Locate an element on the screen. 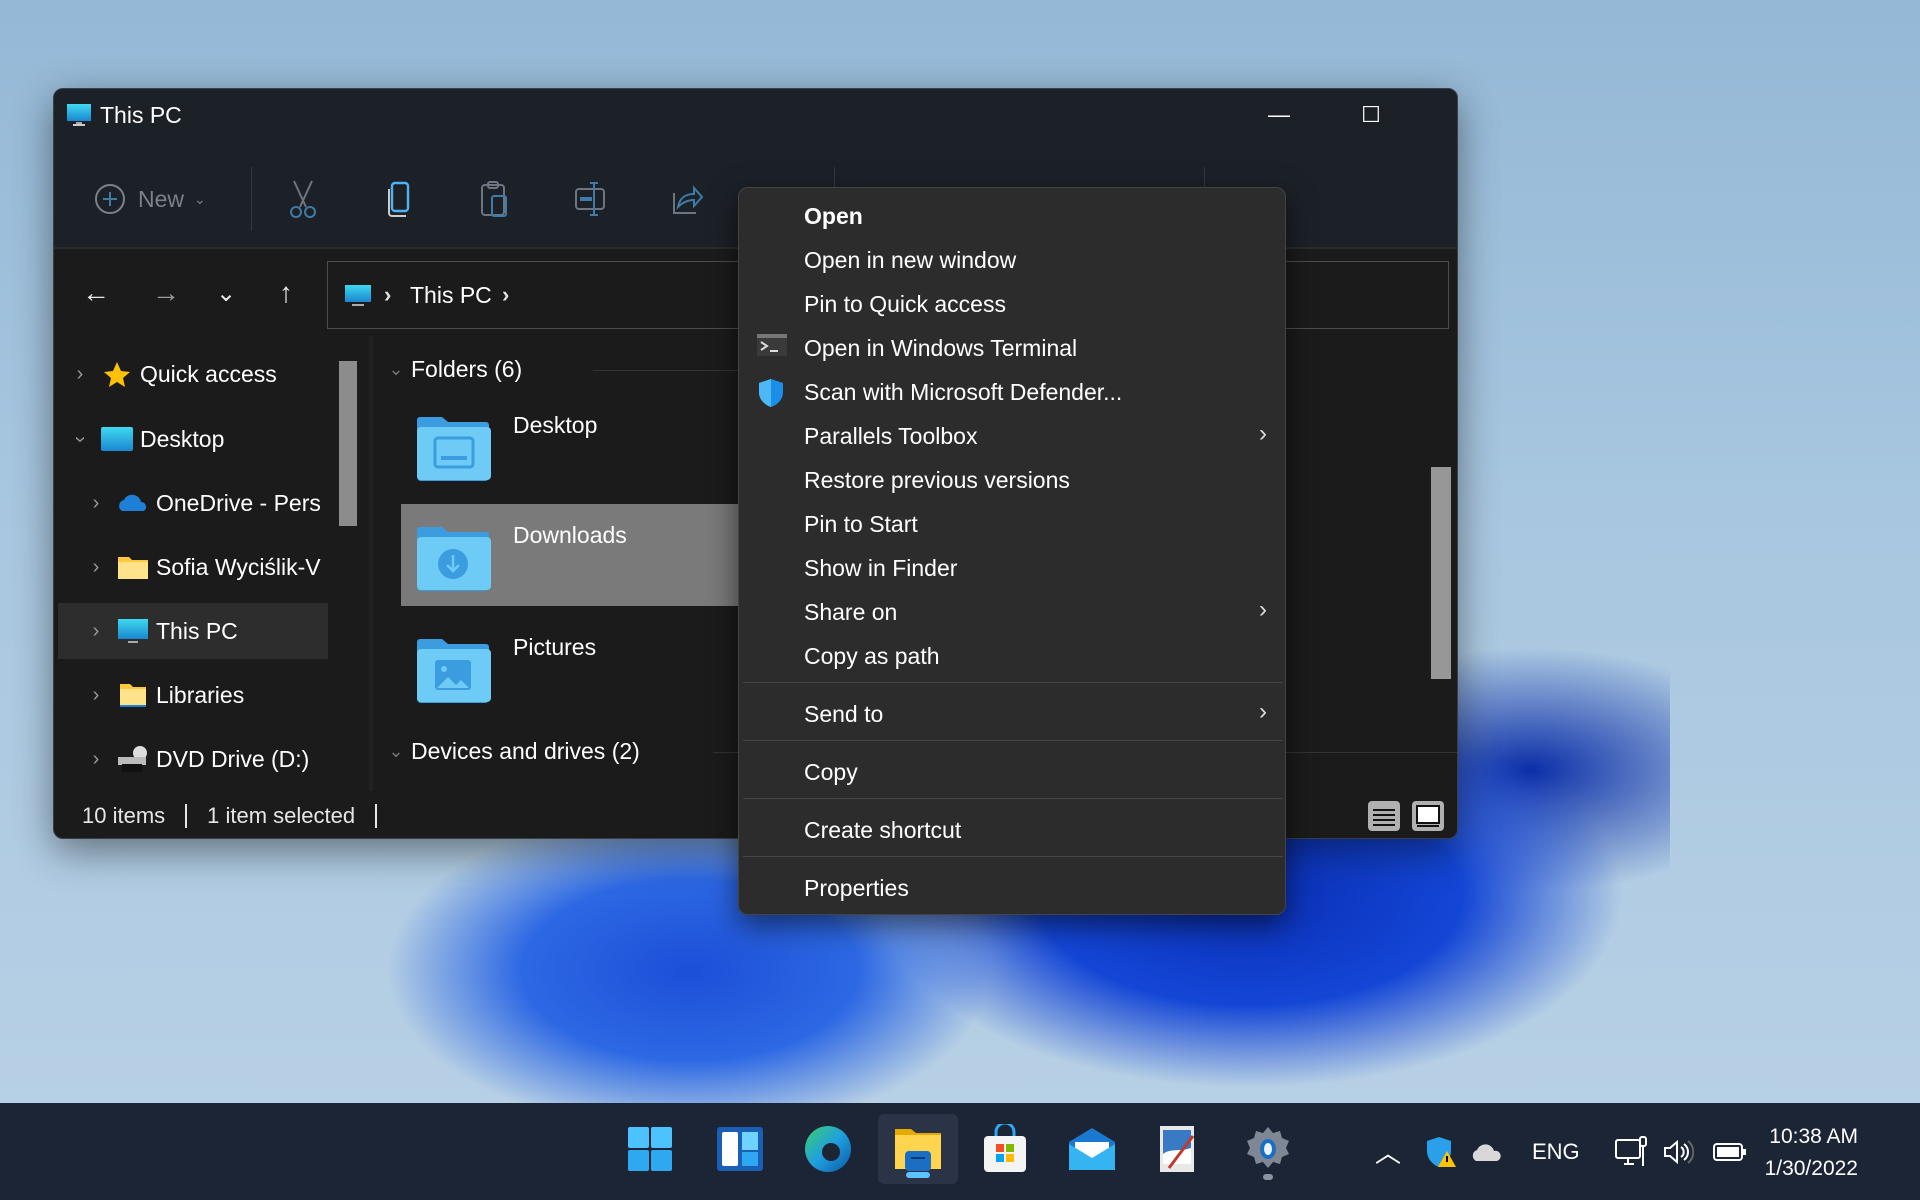 This screenshot has height=1200, width=1920. nav-item-quick-access: › Quick access is located at coordinates (193, 374).